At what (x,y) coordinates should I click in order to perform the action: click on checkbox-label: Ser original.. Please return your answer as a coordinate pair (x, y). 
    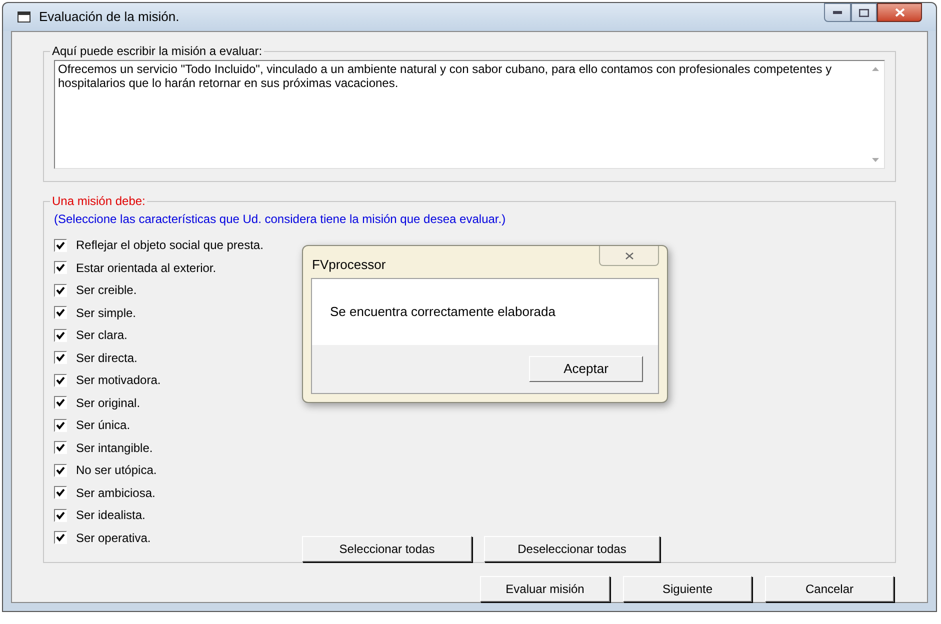
    Looking at the image, I should click on (108, 403).